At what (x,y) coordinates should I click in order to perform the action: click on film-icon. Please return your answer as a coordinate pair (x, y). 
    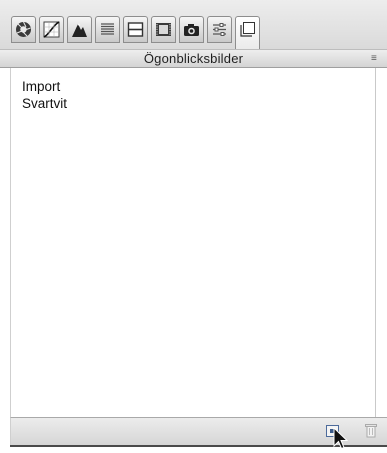
    Looking at the image, I should click on (163, 29).